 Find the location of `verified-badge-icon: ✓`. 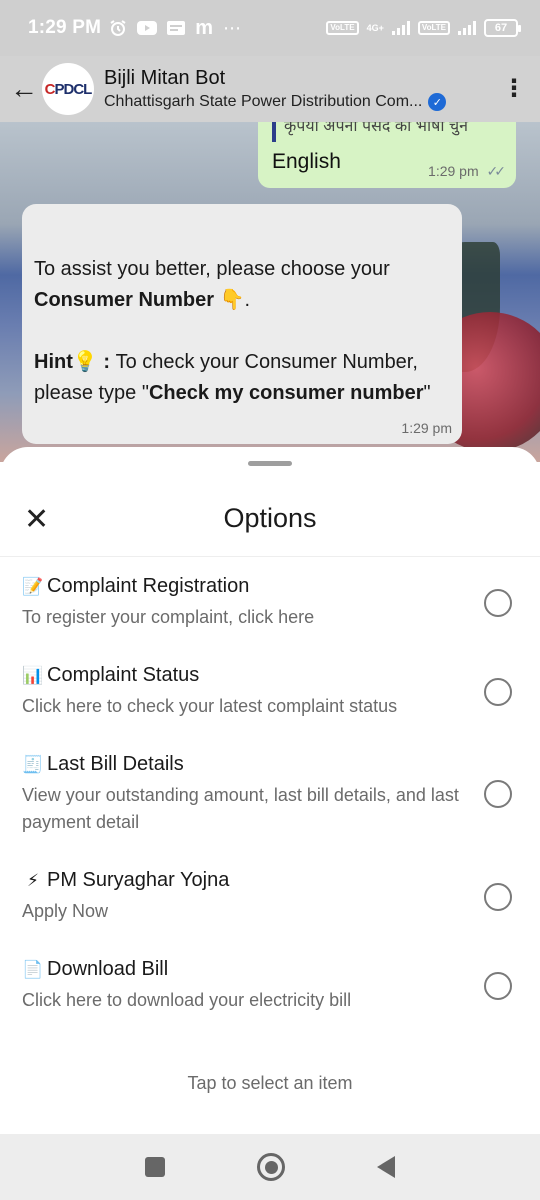

verified-badge-icon: ✓ is located at coordinates (437, 102).